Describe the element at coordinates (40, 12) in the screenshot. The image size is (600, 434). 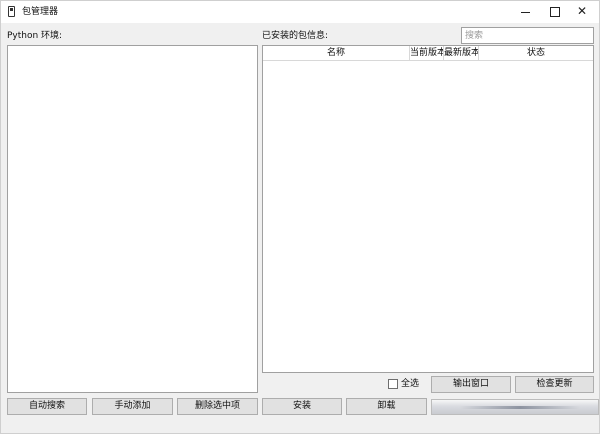
I see `window-title: 包管理器` at that location.